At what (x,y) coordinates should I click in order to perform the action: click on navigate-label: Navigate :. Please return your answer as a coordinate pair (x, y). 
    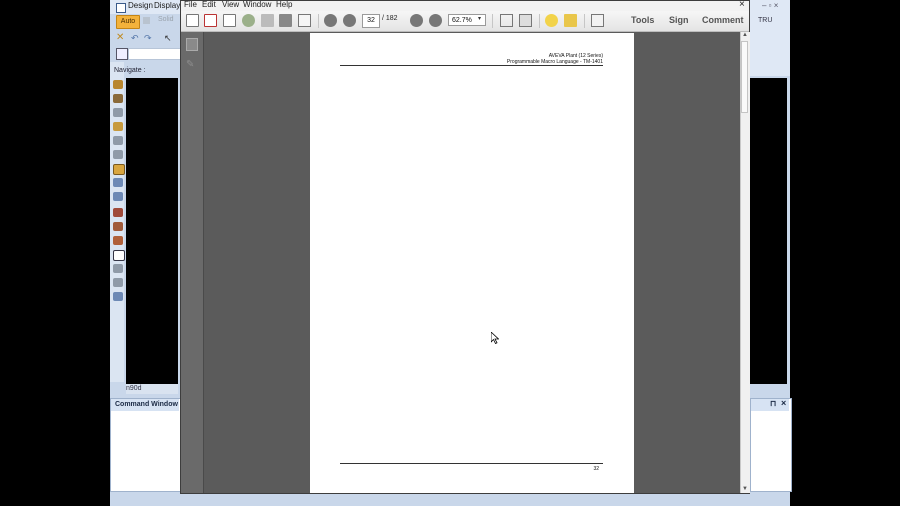
    Looking at the image, I should click on (130, 70).